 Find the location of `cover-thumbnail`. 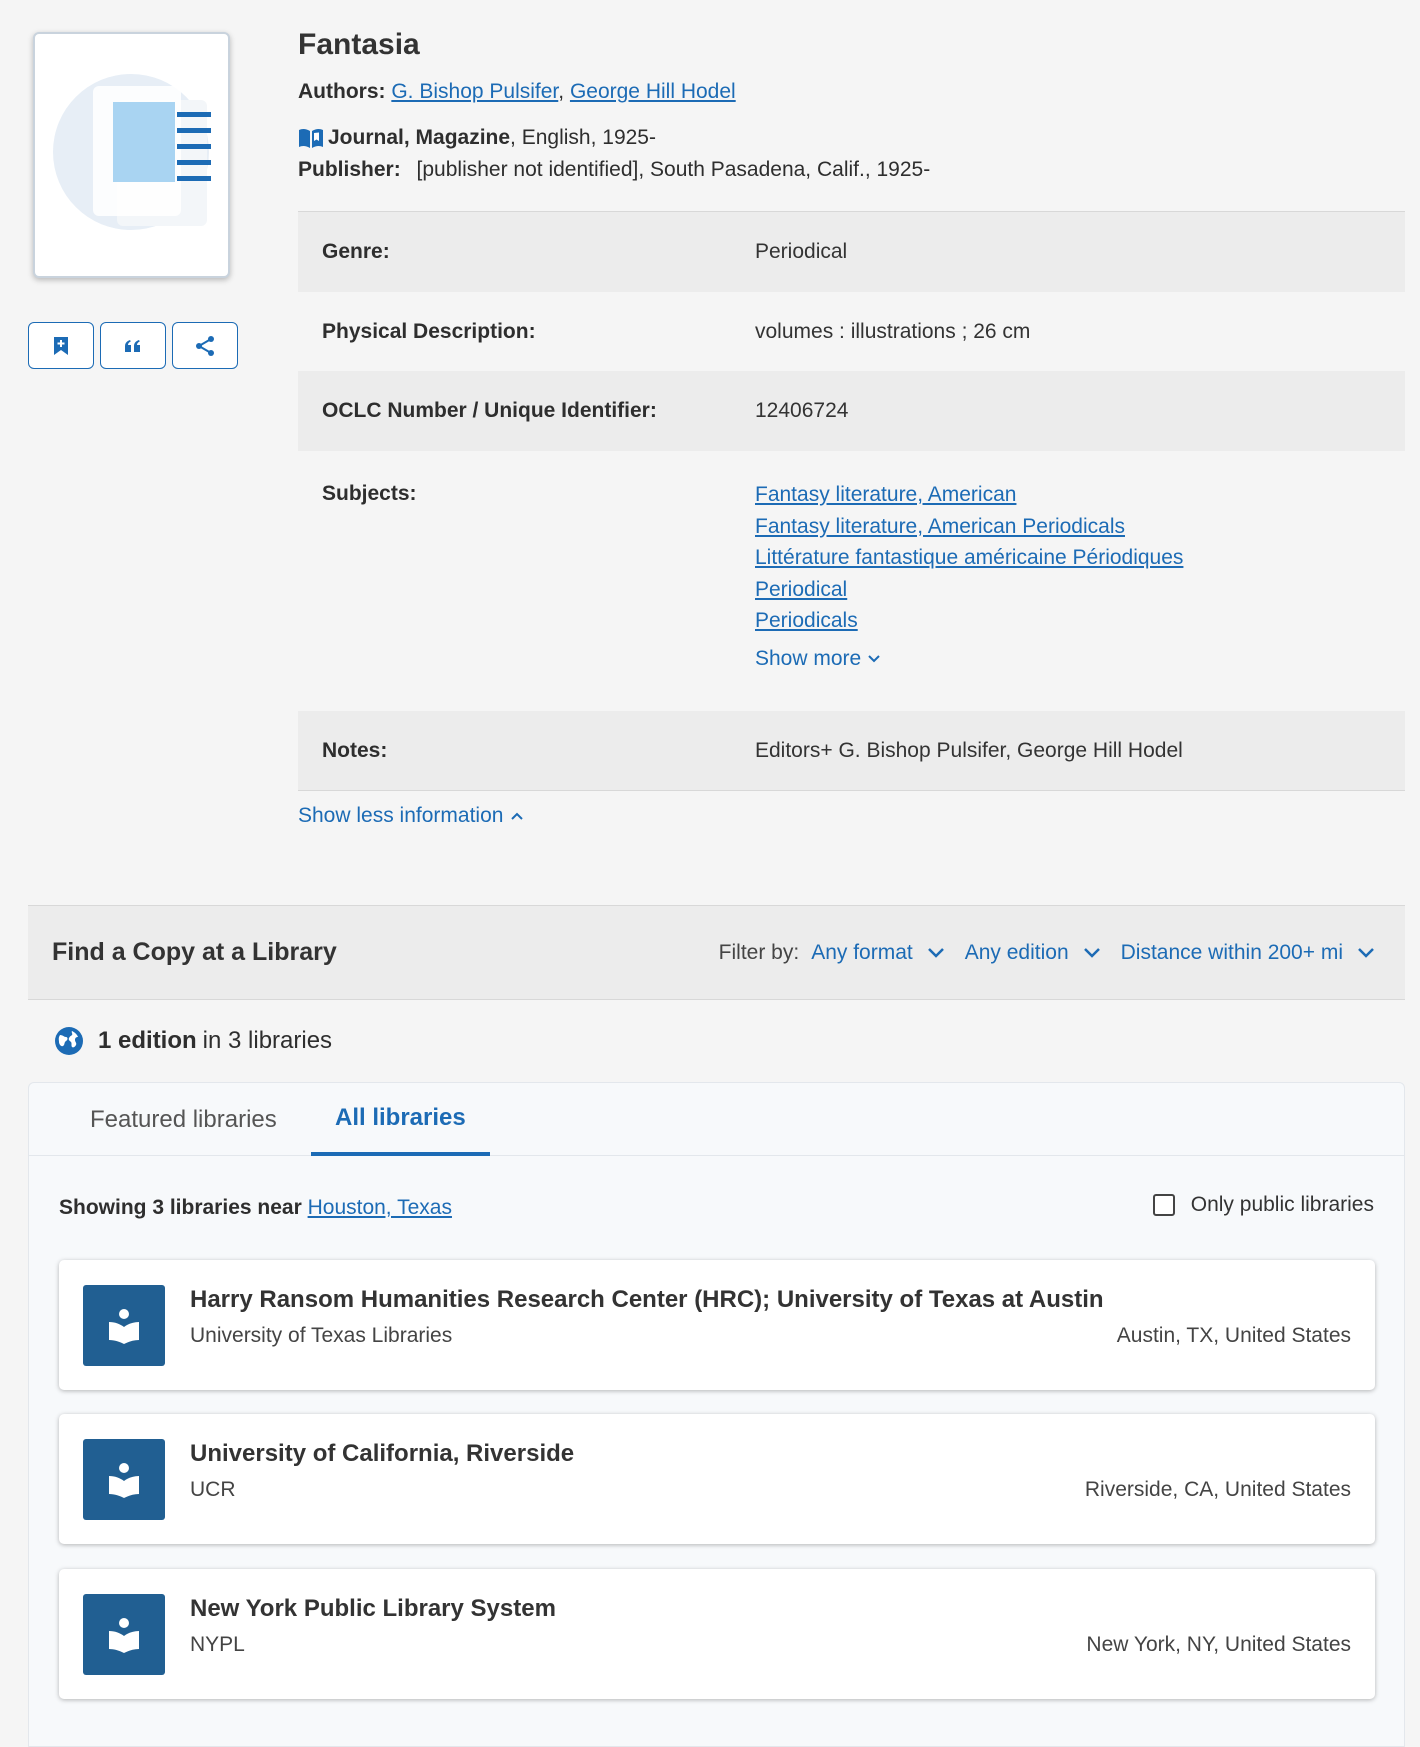

cover-thumbnail is located at coordinates (131, 155).